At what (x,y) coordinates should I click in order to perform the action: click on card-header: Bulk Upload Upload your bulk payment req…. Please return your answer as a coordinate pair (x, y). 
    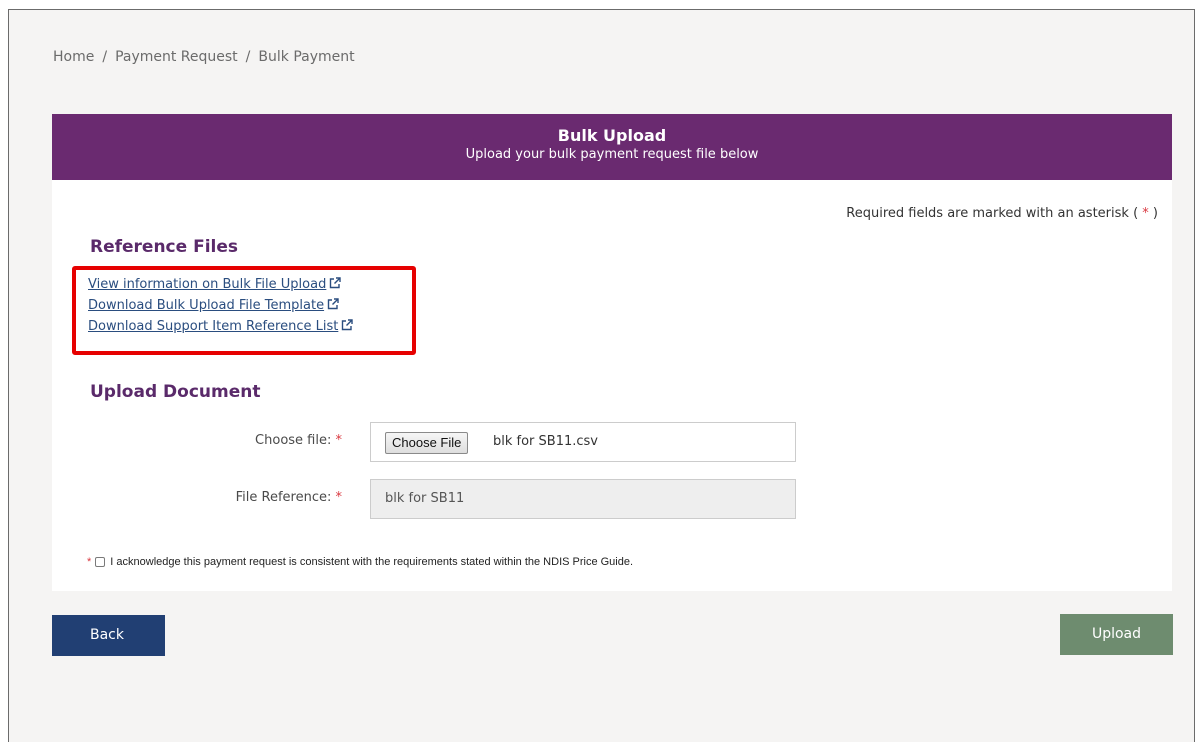
    Looking at the image, I should click on (612, 147).